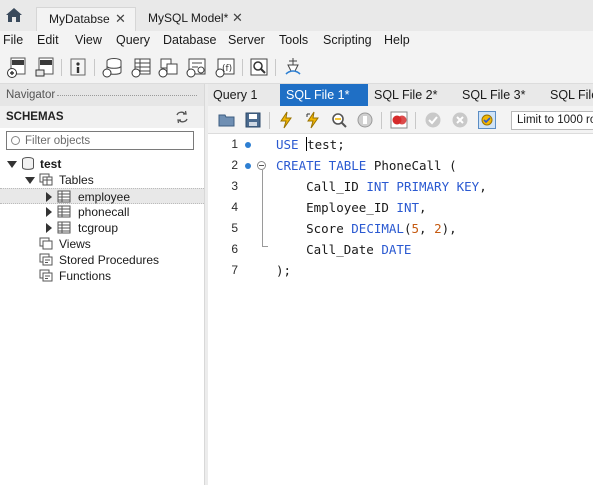 The image size is (593, 485). What do you see at coordinates (339, 120) in the screenshot?
I see `explain-icon` at bounding box center [339, 120].